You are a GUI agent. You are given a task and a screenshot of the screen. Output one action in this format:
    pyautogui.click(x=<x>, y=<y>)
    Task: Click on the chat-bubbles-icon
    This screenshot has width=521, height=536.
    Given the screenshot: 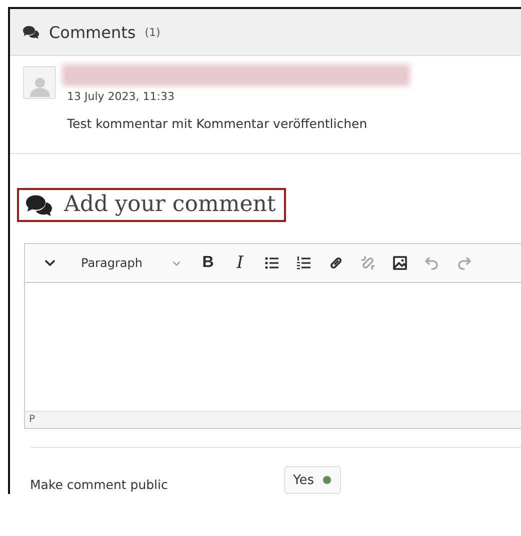 What is the action you would take?
    pyautogui.click(x=31, y=32)
    